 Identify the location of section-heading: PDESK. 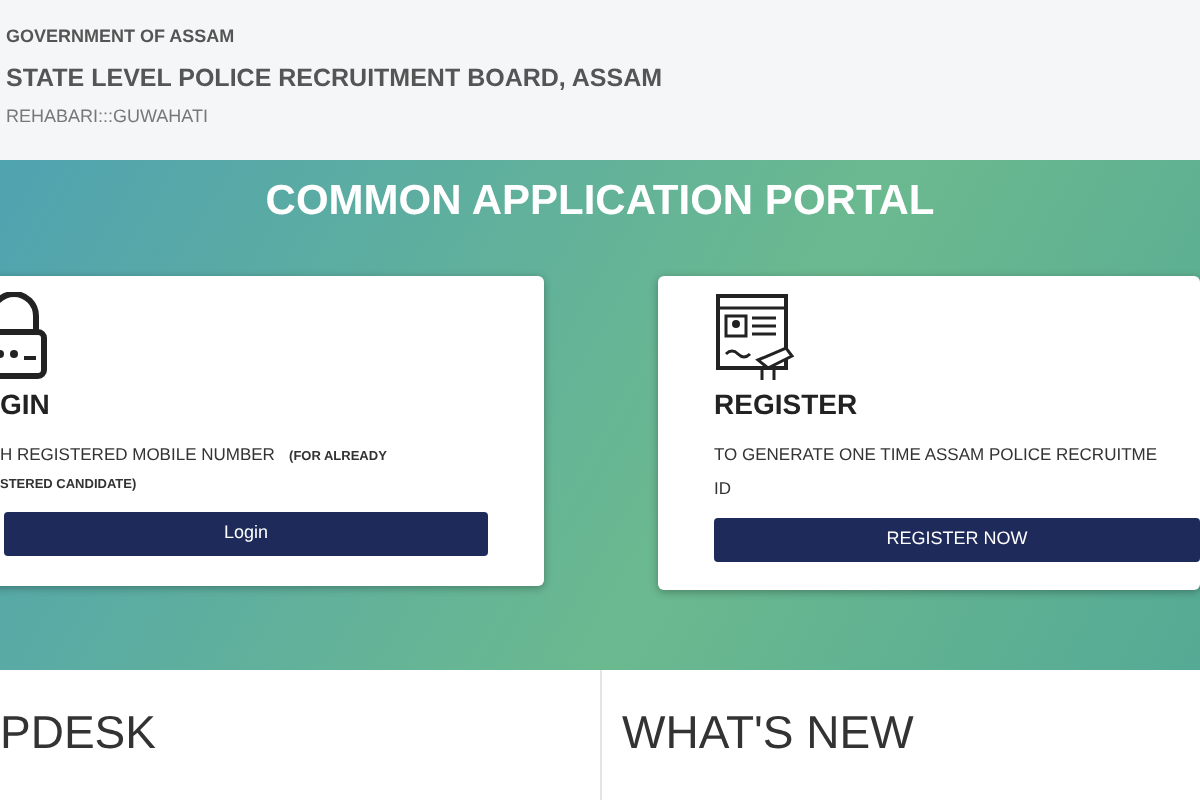
(78, 732).